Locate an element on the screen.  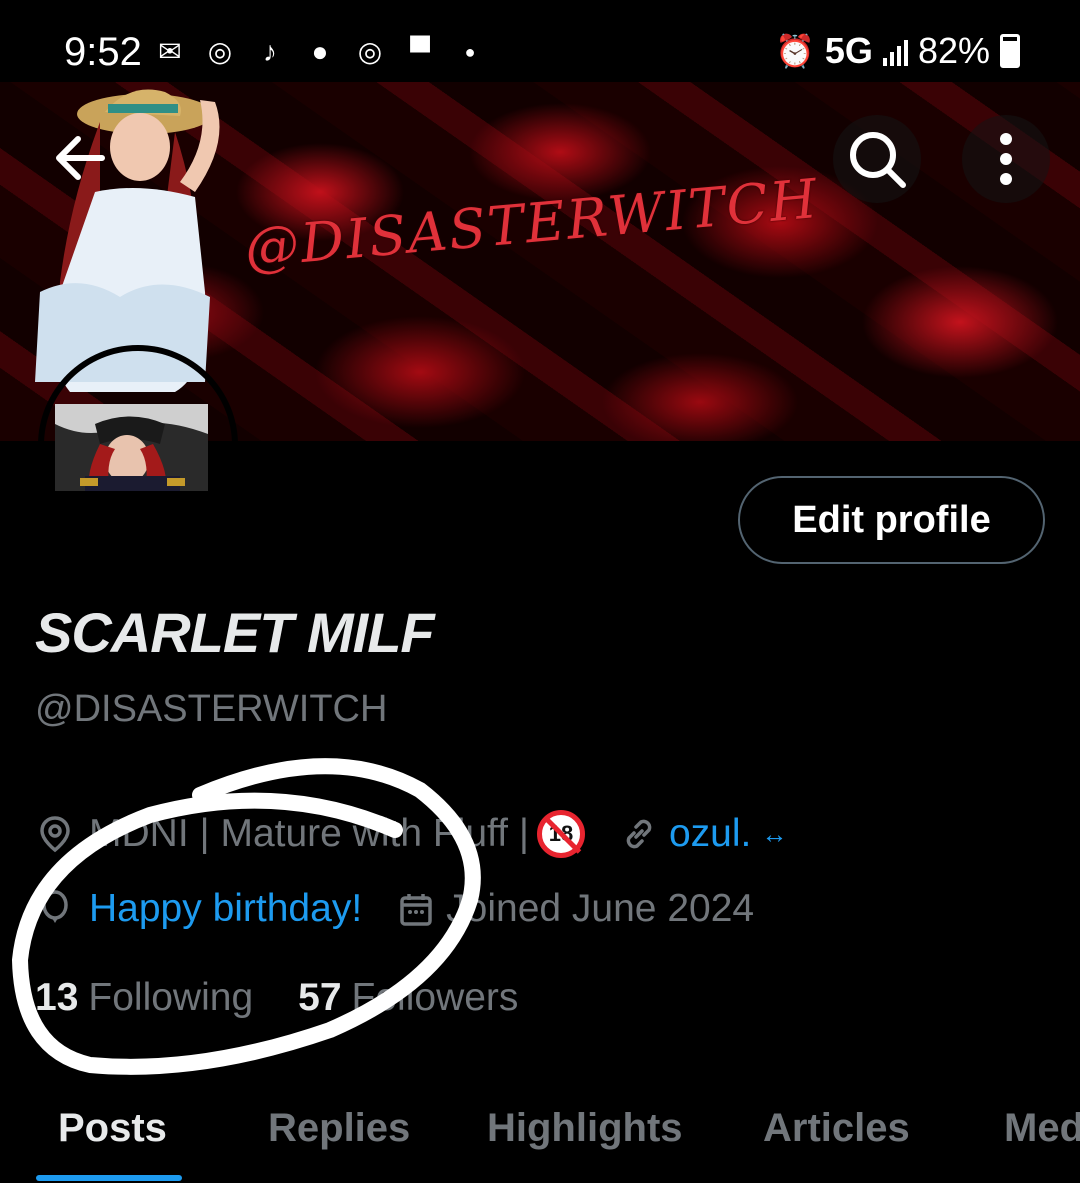
mail-icon: ✉ is located at coordinates (170, 51).